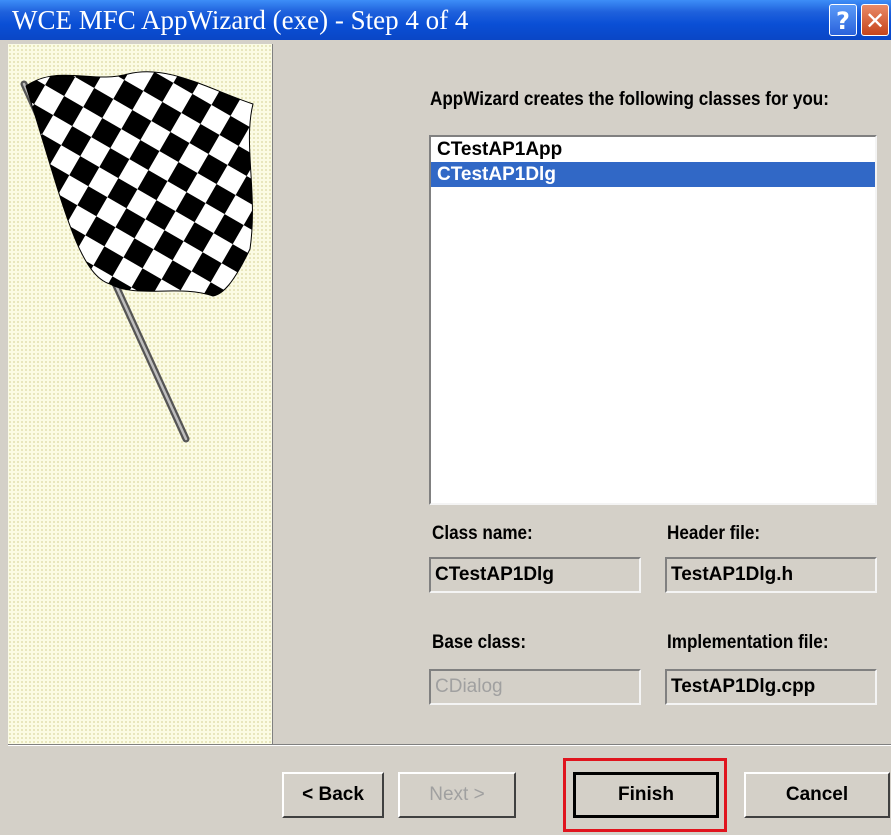 The image size is (891, 835). I want to click on class-name-label: Class name:, so click(482, 533).